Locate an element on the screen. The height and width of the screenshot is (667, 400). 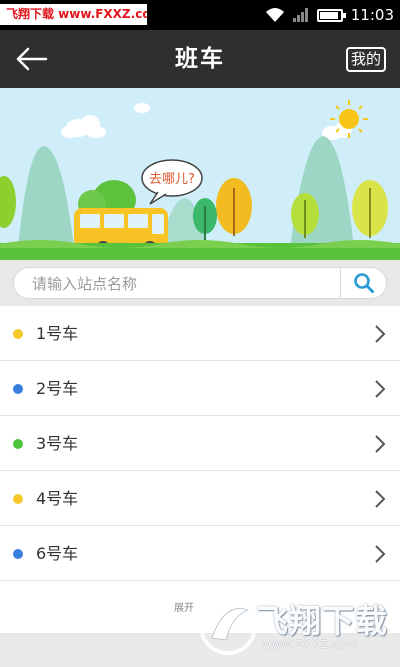
list-item: 6号车 is located at coordinates (200, 553).